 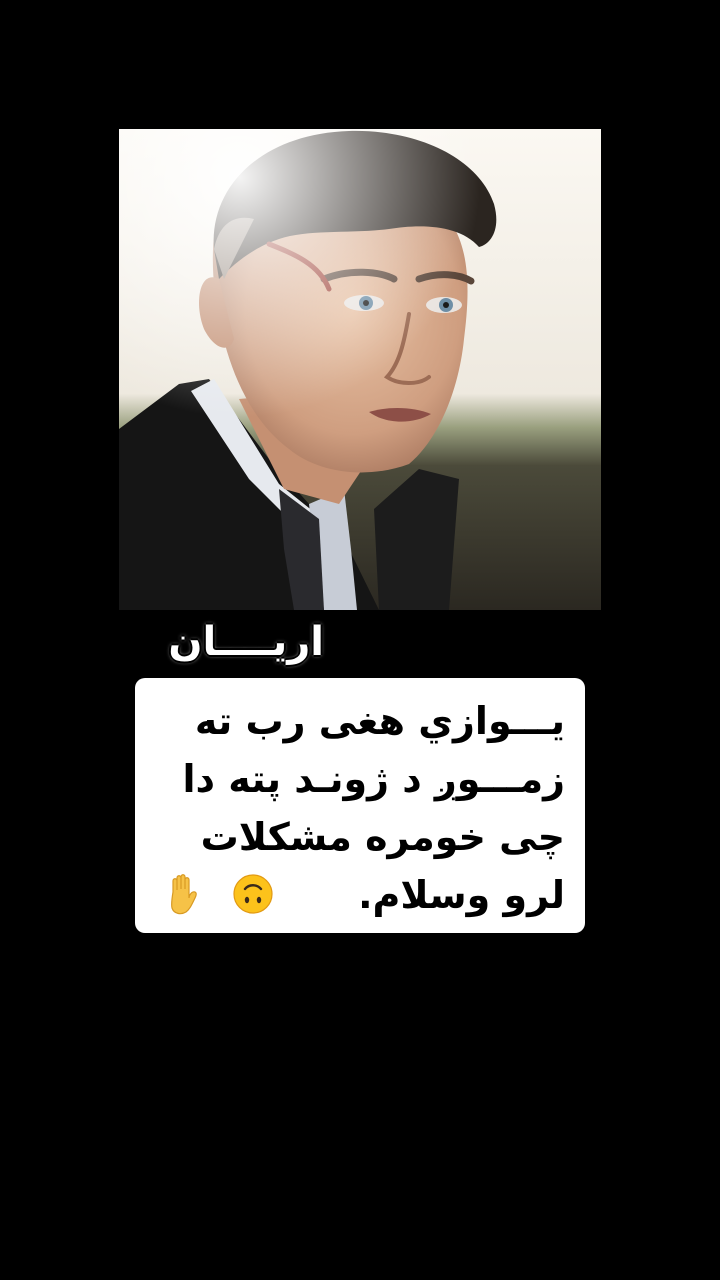 What do you see at coordinates (373, 779) in the screenshot?
I see `quote-line-2: زمـــوږ د ژونـد پته دا` at bounding box center [373, 779].